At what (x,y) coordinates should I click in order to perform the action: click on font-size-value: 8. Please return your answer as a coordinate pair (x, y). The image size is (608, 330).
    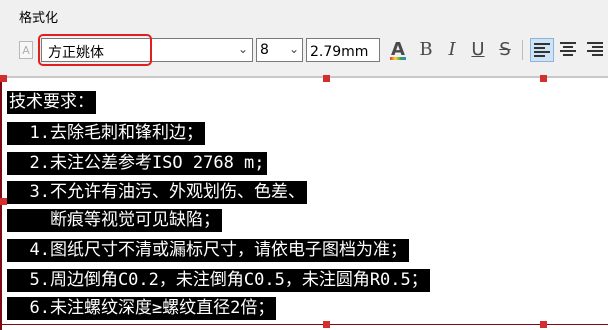
    Looking at the image, I should click on (264, 50).